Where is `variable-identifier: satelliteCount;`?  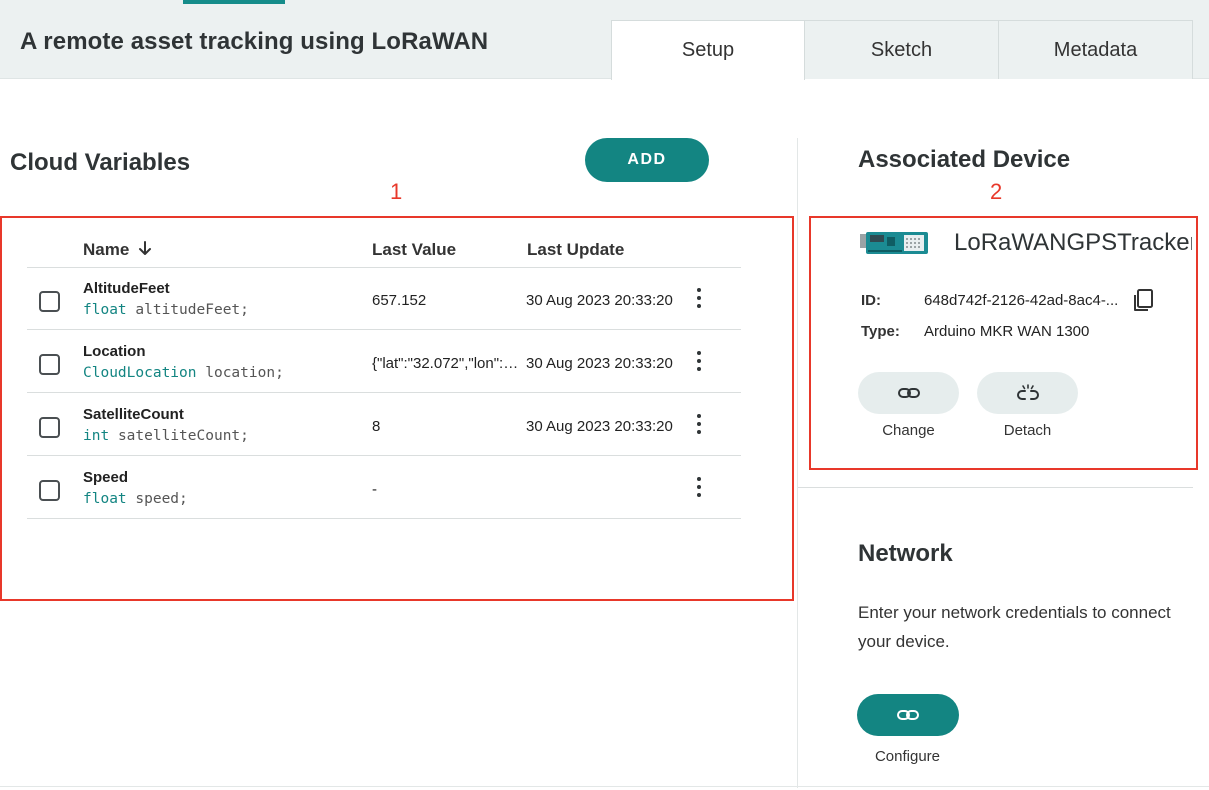
variable-identifier: satelliteCount; is located at coordinates (183, 436).